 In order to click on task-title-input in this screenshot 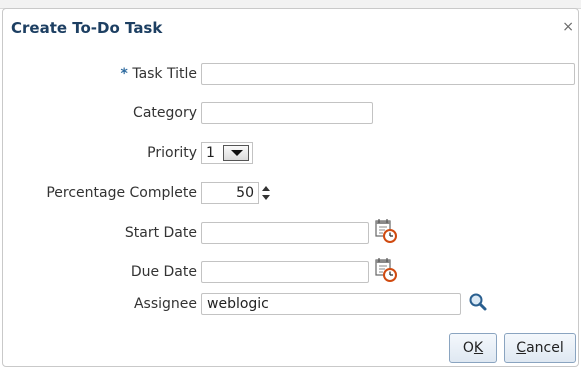, I will do `click(388, 74)`.